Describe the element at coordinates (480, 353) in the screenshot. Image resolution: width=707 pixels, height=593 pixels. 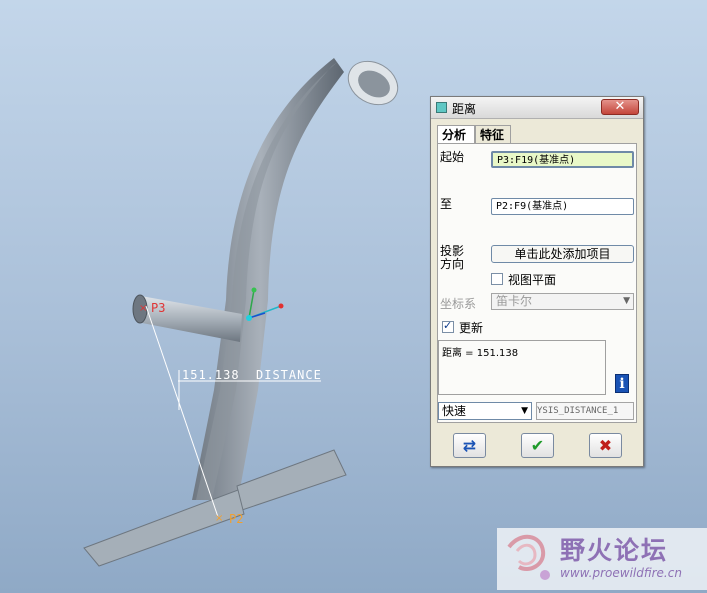
I see `result-text: 距离 = 151.138` at that location.